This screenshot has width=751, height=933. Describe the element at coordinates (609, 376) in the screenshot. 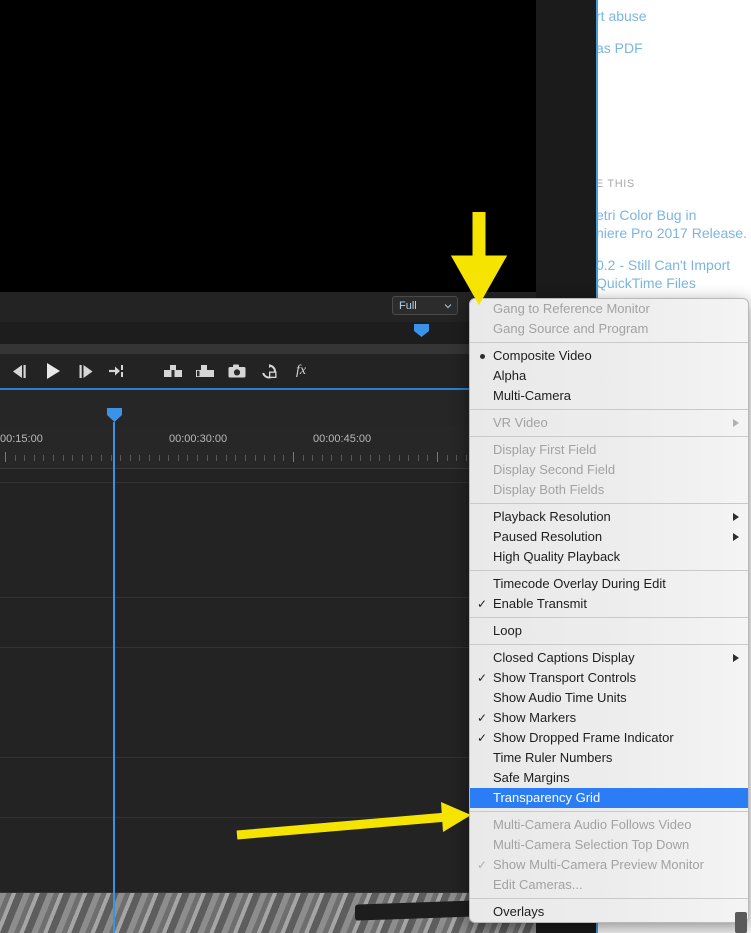

I see `menu-item-alpha: Alpha` at that location.